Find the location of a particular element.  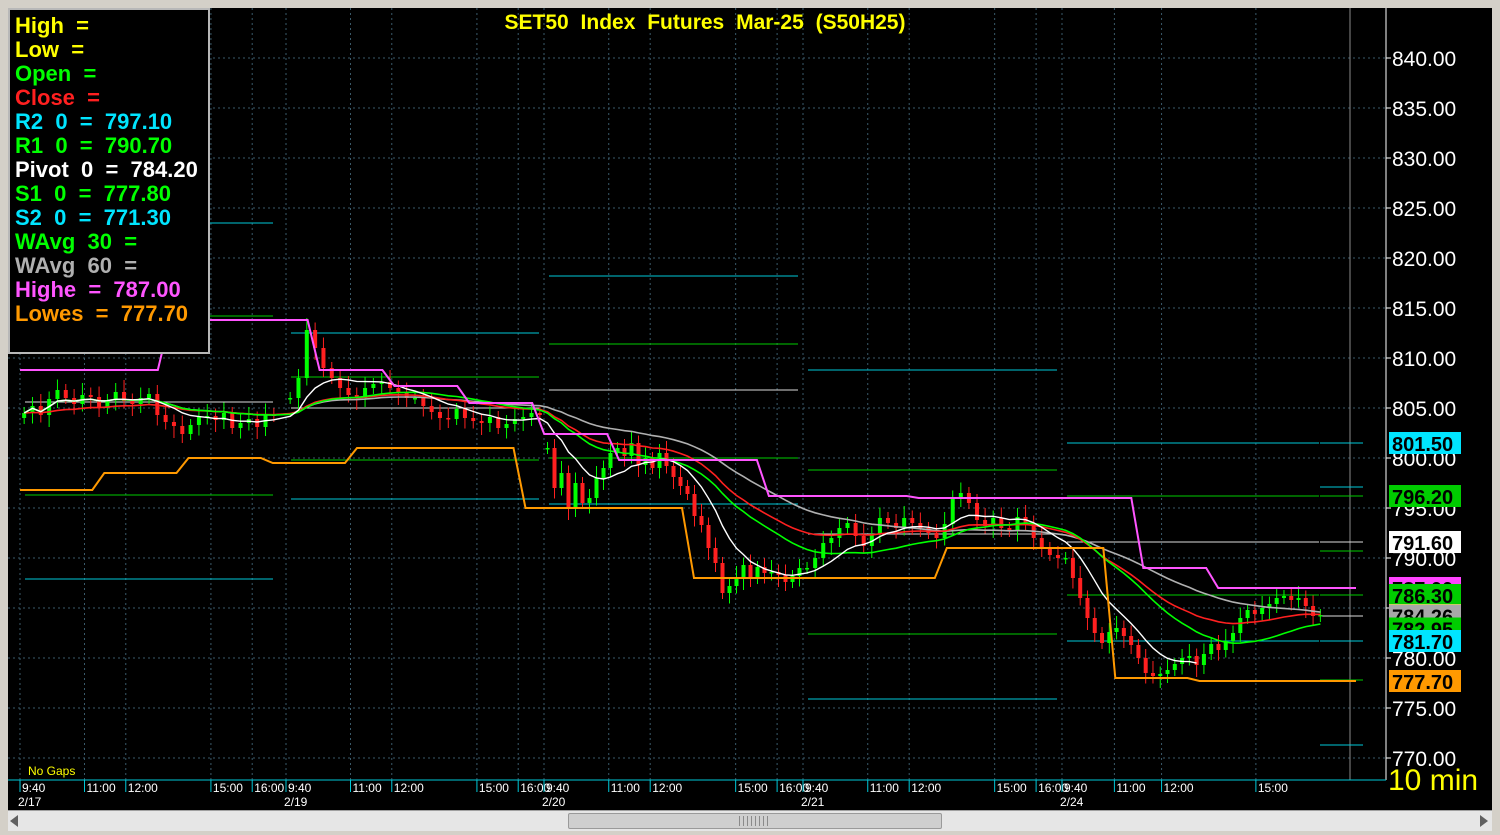

legend-row: High = is located at coordinates (52, 25).